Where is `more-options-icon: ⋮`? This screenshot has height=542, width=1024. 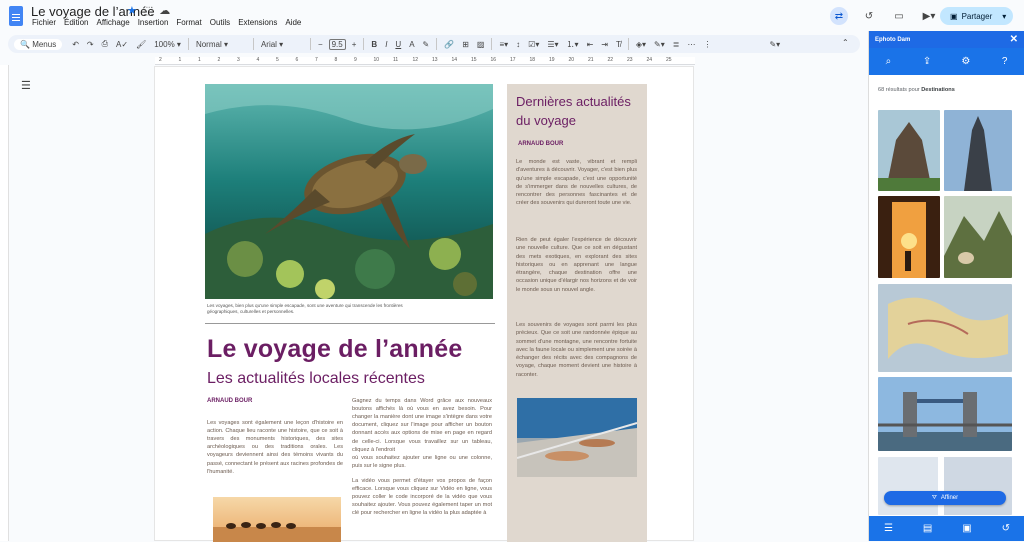
more-options-icon: ⋮ is located at coordinates (707, 44).